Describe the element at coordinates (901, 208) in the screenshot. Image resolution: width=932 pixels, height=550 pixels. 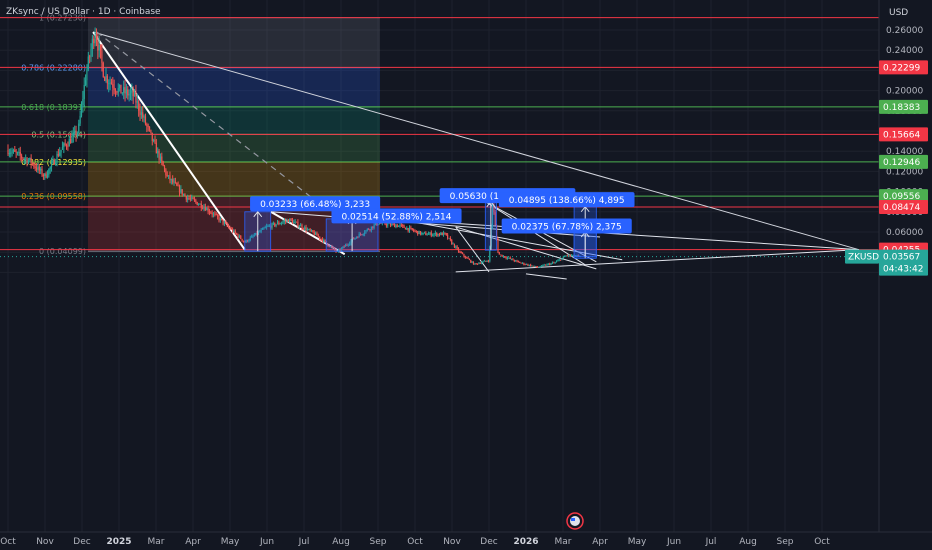
I see `price-tag: 0.08474` at that location.